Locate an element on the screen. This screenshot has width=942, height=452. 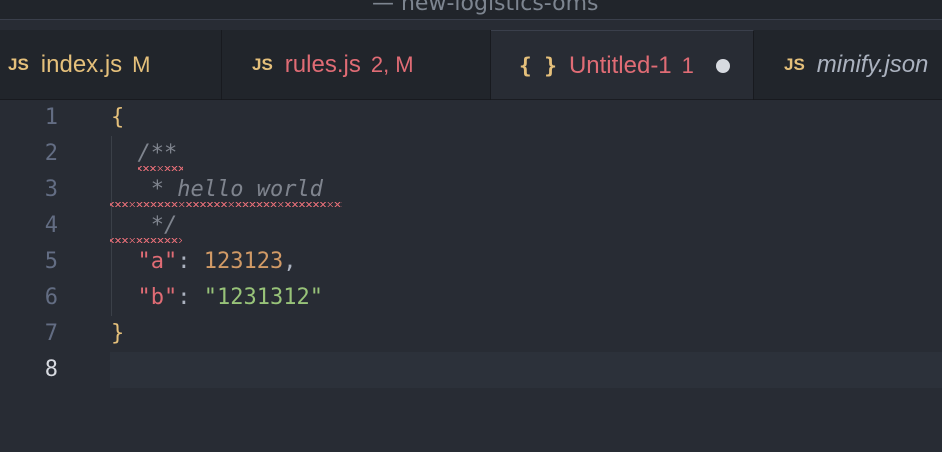
tab-untitled-1: { } Untitled-1 1 is located at coordinates (622, 65).